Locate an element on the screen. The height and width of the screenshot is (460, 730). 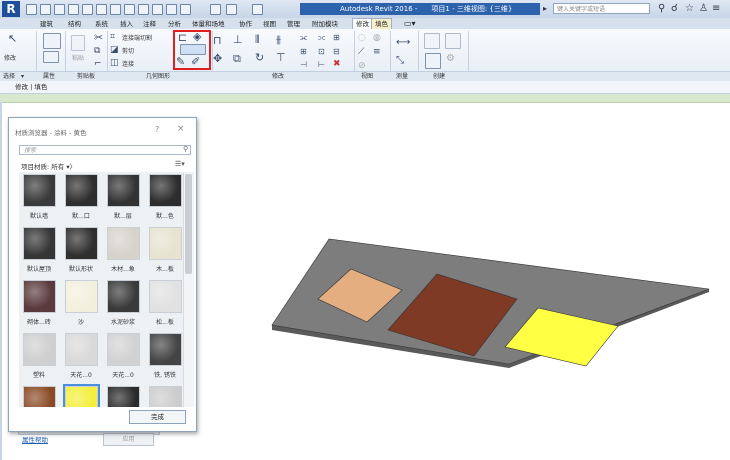
project-materials-filter: 项目材质: 所有 ▾〉 is located at coordinates (48, 166).